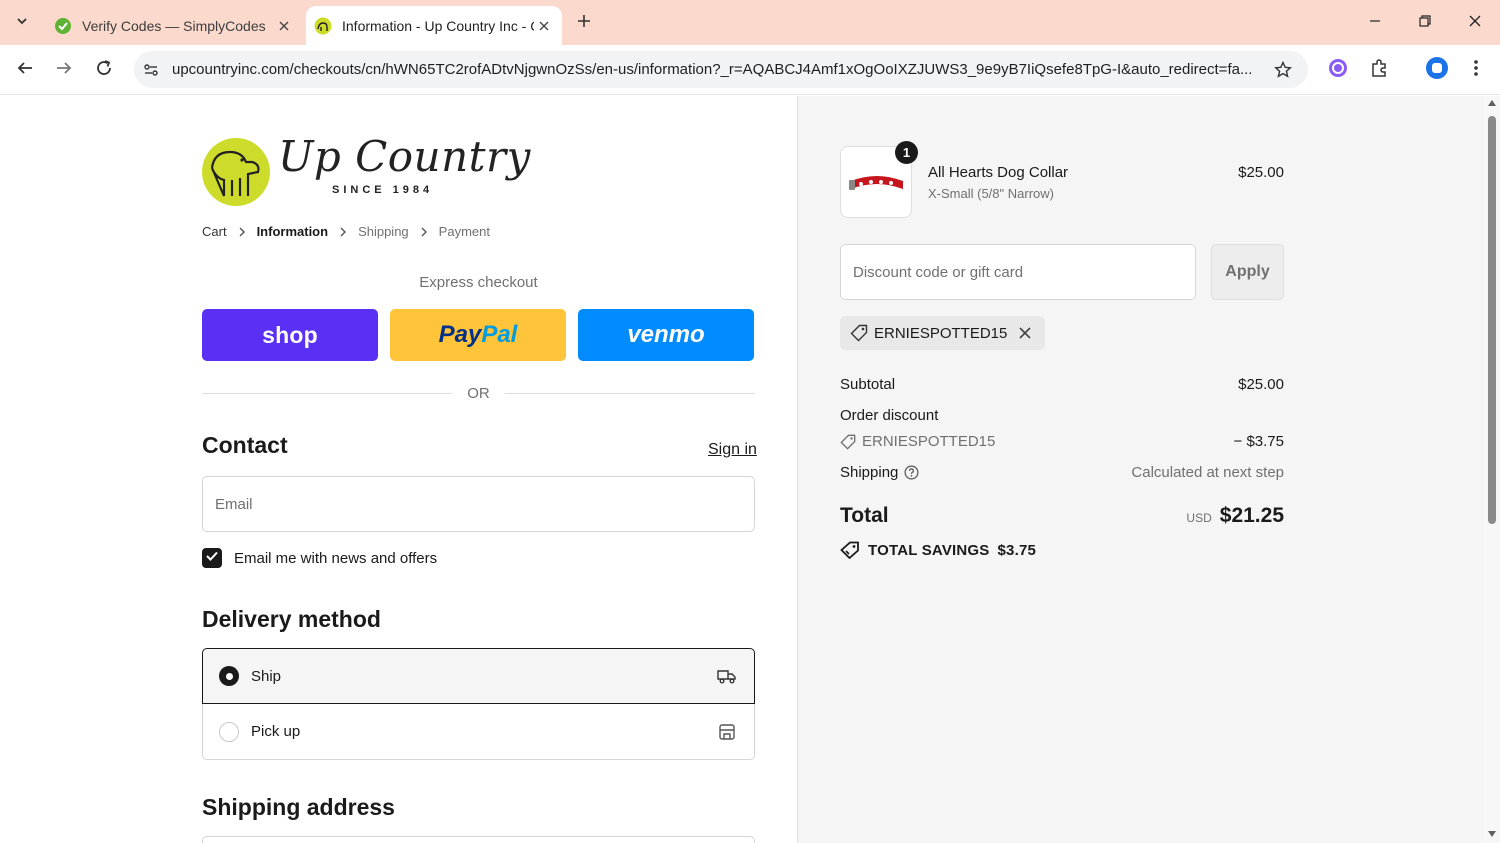  What do you see at coordinates (151, 70) in the screenshot?
I see `site-settings-icon` at bounding box center [151, 70].